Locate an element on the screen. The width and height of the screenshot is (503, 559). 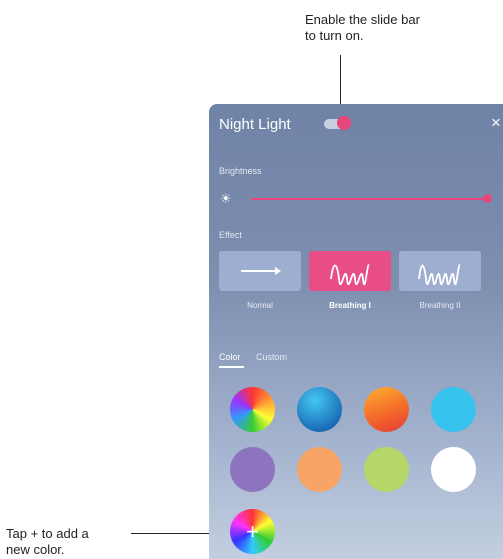
callout-enable-slide-bar: Enable the slide bar to turn on. is located at coordinates (362, 28).